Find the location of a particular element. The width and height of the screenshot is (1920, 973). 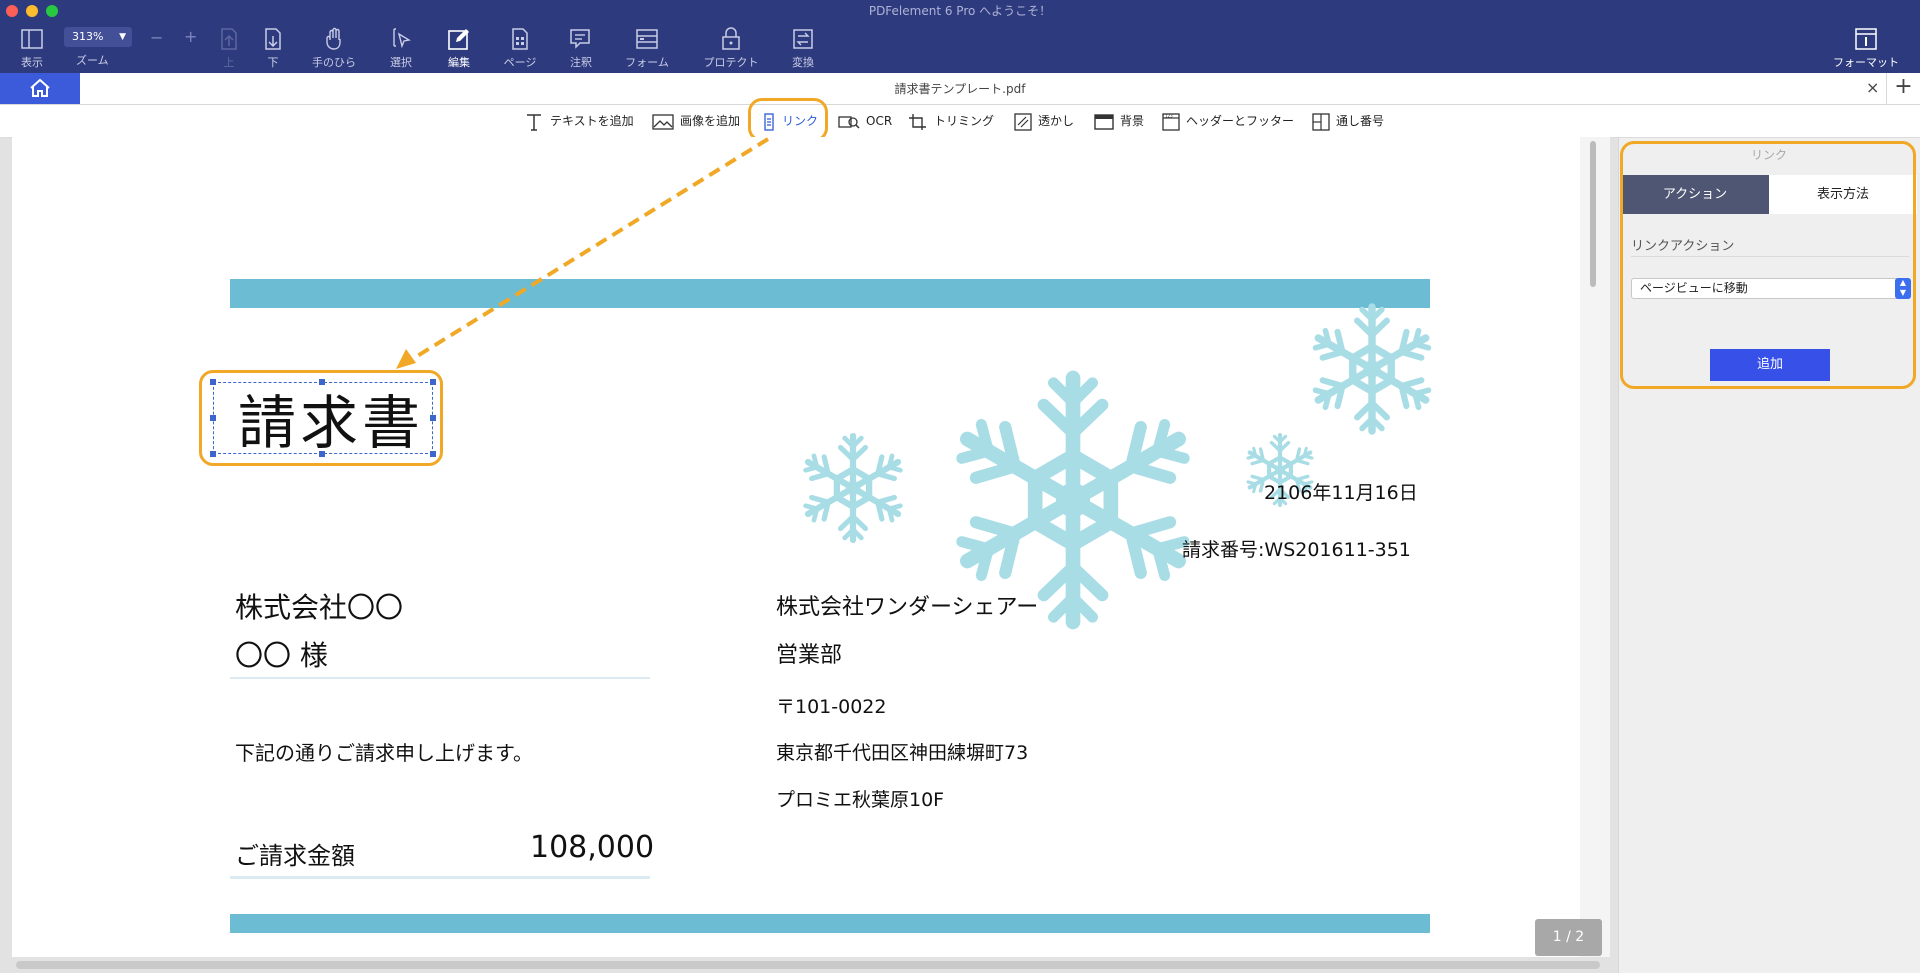

annotation-tool-button: 注釈 is located at coordinates (581, 48).